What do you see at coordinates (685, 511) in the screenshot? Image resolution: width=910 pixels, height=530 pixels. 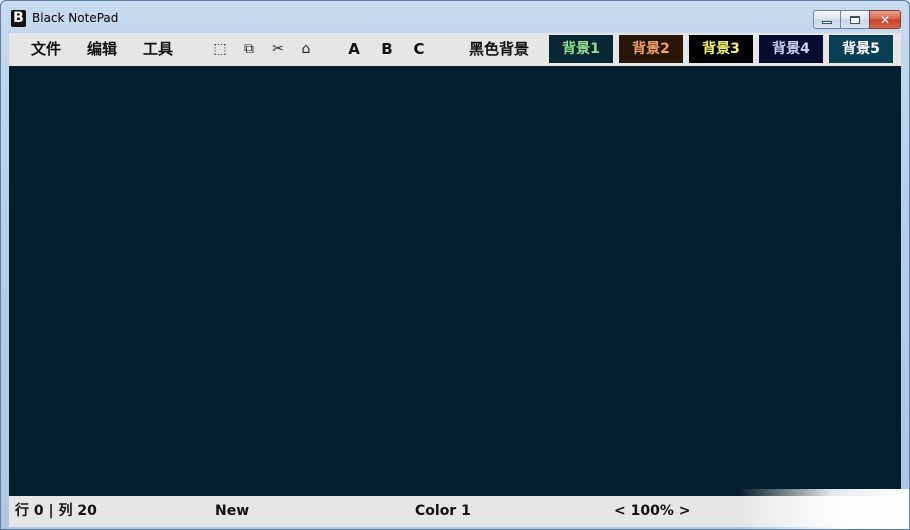 I see `zoom-in-button: >` at bounding box center [685, 511].